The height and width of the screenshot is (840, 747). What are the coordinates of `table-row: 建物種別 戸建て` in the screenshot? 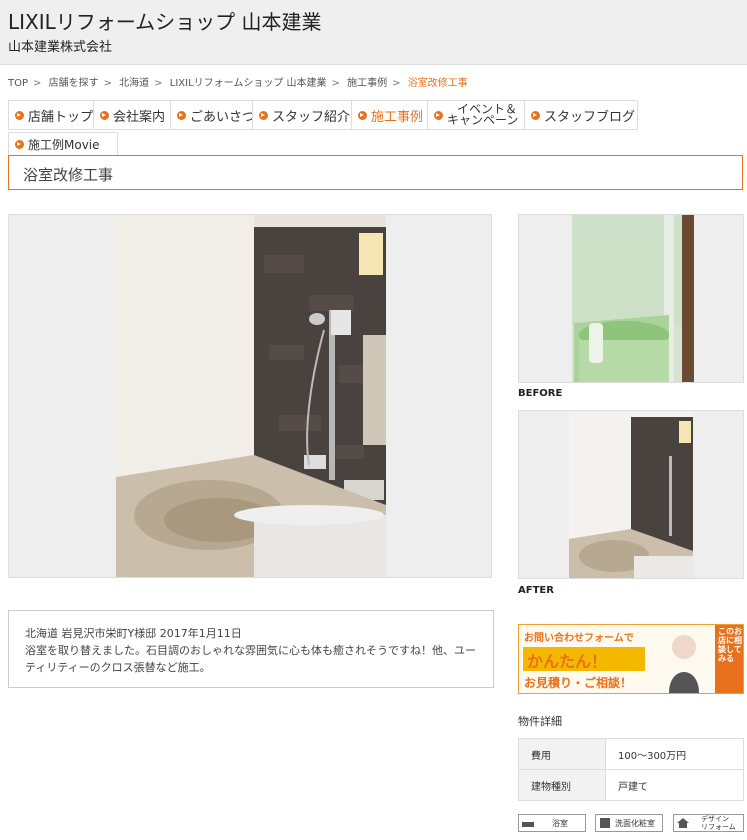 It's located at (631, 785).